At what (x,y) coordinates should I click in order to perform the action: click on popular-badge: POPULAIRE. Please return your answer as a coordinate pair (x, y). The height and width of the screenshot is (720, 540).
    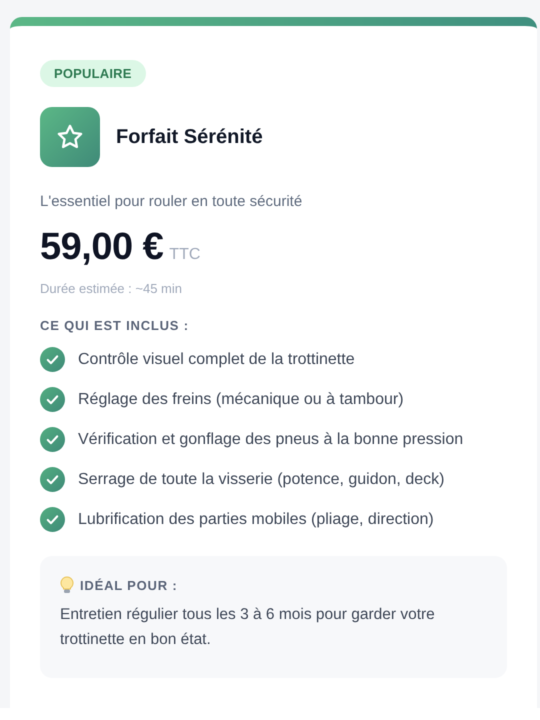
    Looking at the image, I should click on (93, 73).